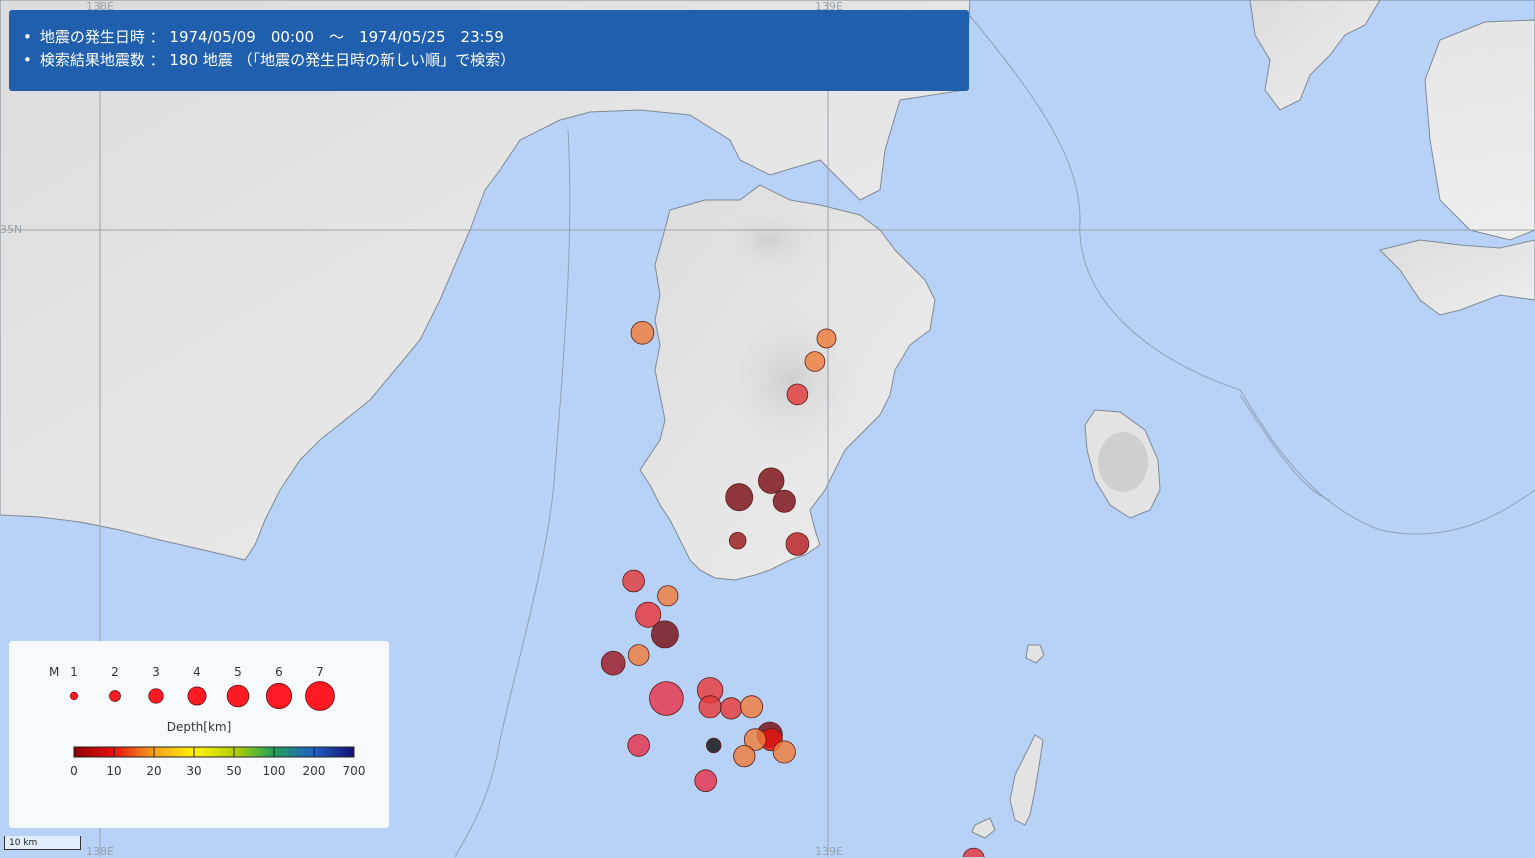 The width and height of the screenshot is (1535, 858). I want to click on depth-tick-label: 0, so click(74, 771).